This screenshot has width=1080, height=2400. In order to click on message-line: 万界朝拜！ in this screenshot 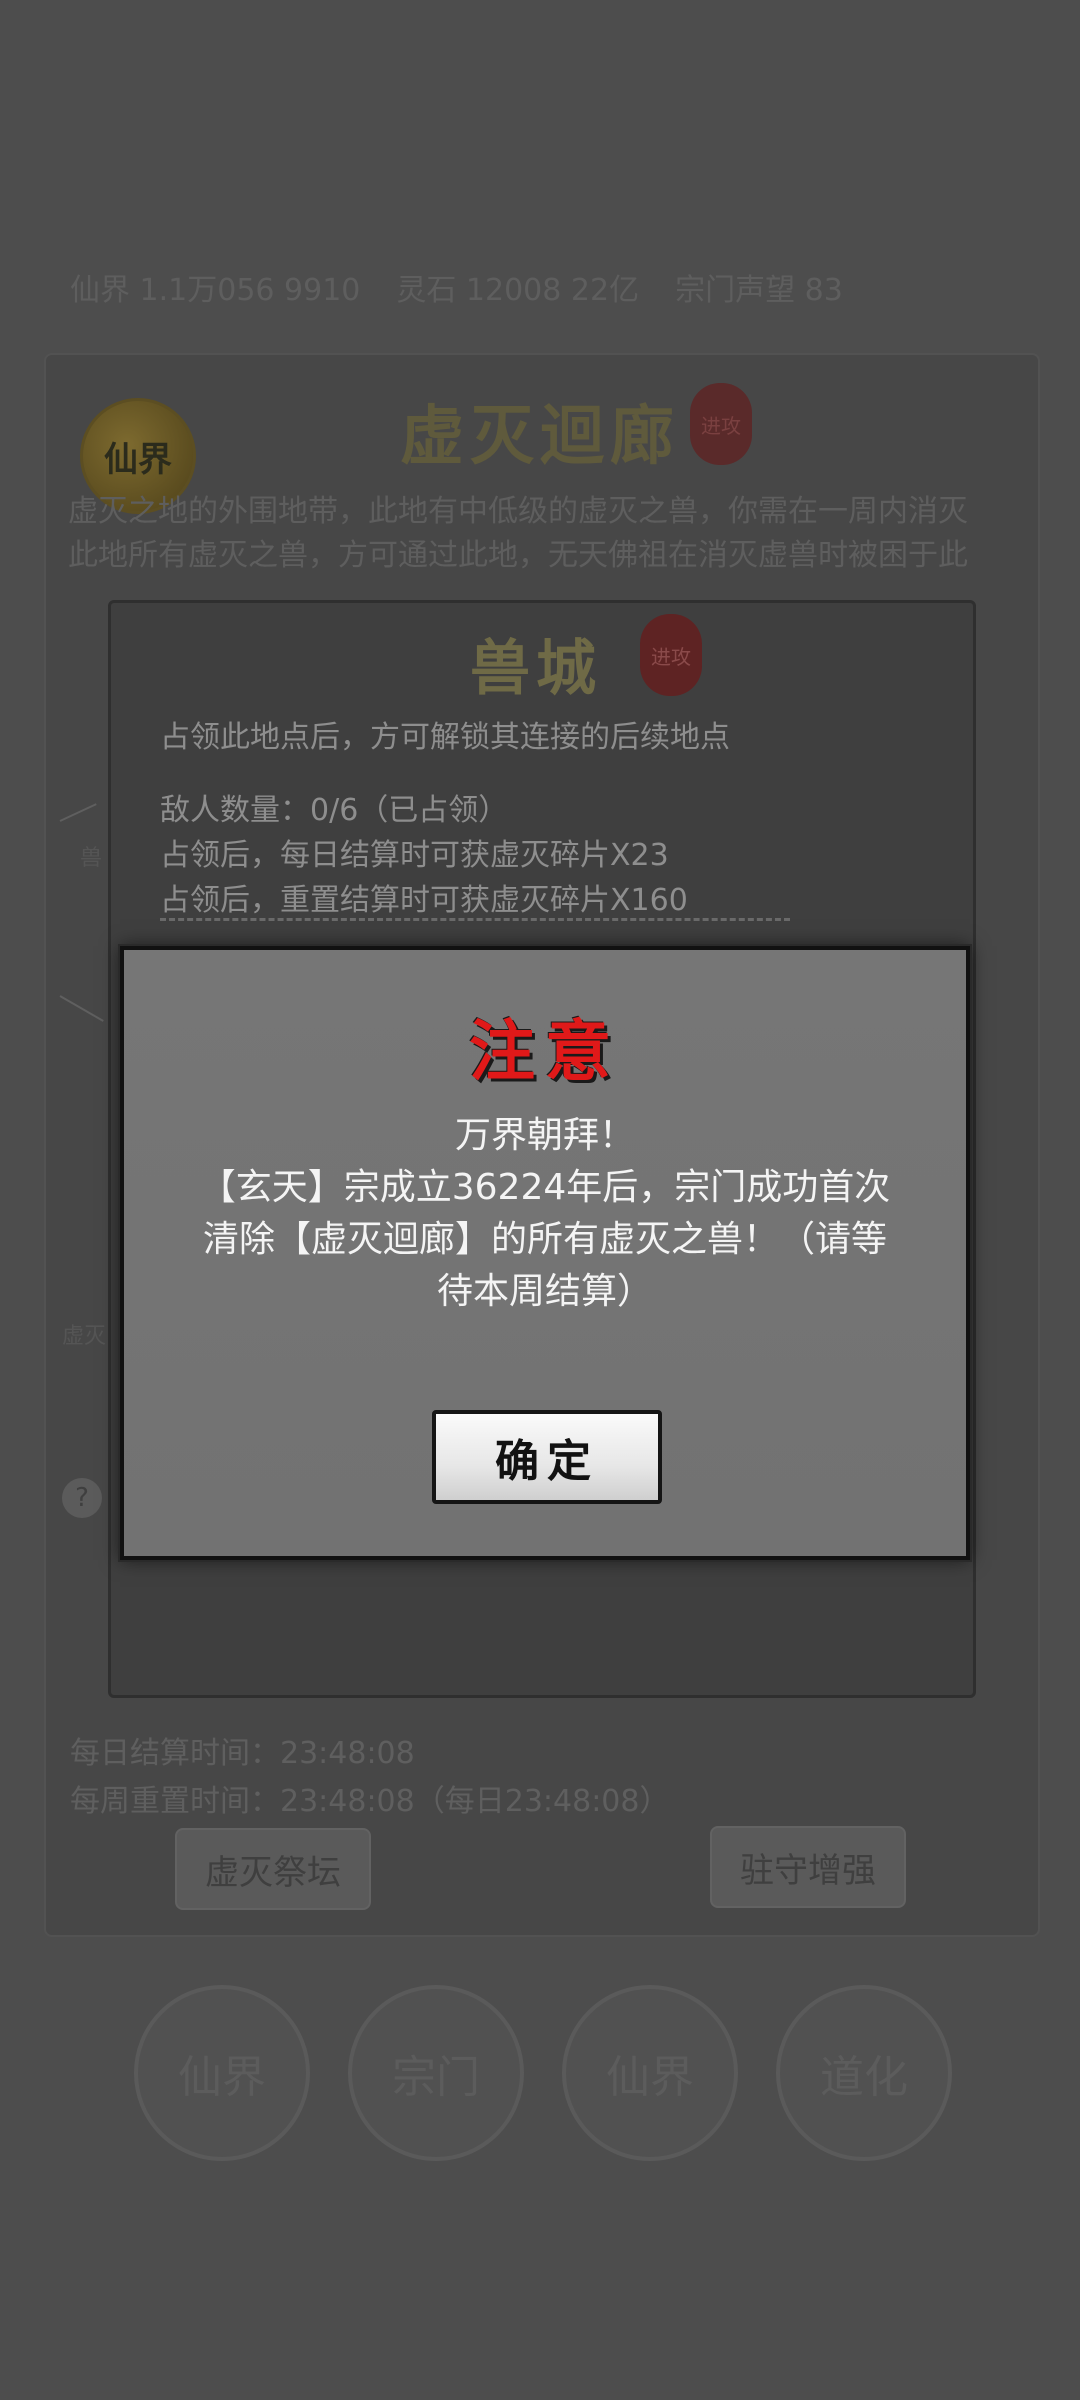, I will do `click(544, 1135)`.